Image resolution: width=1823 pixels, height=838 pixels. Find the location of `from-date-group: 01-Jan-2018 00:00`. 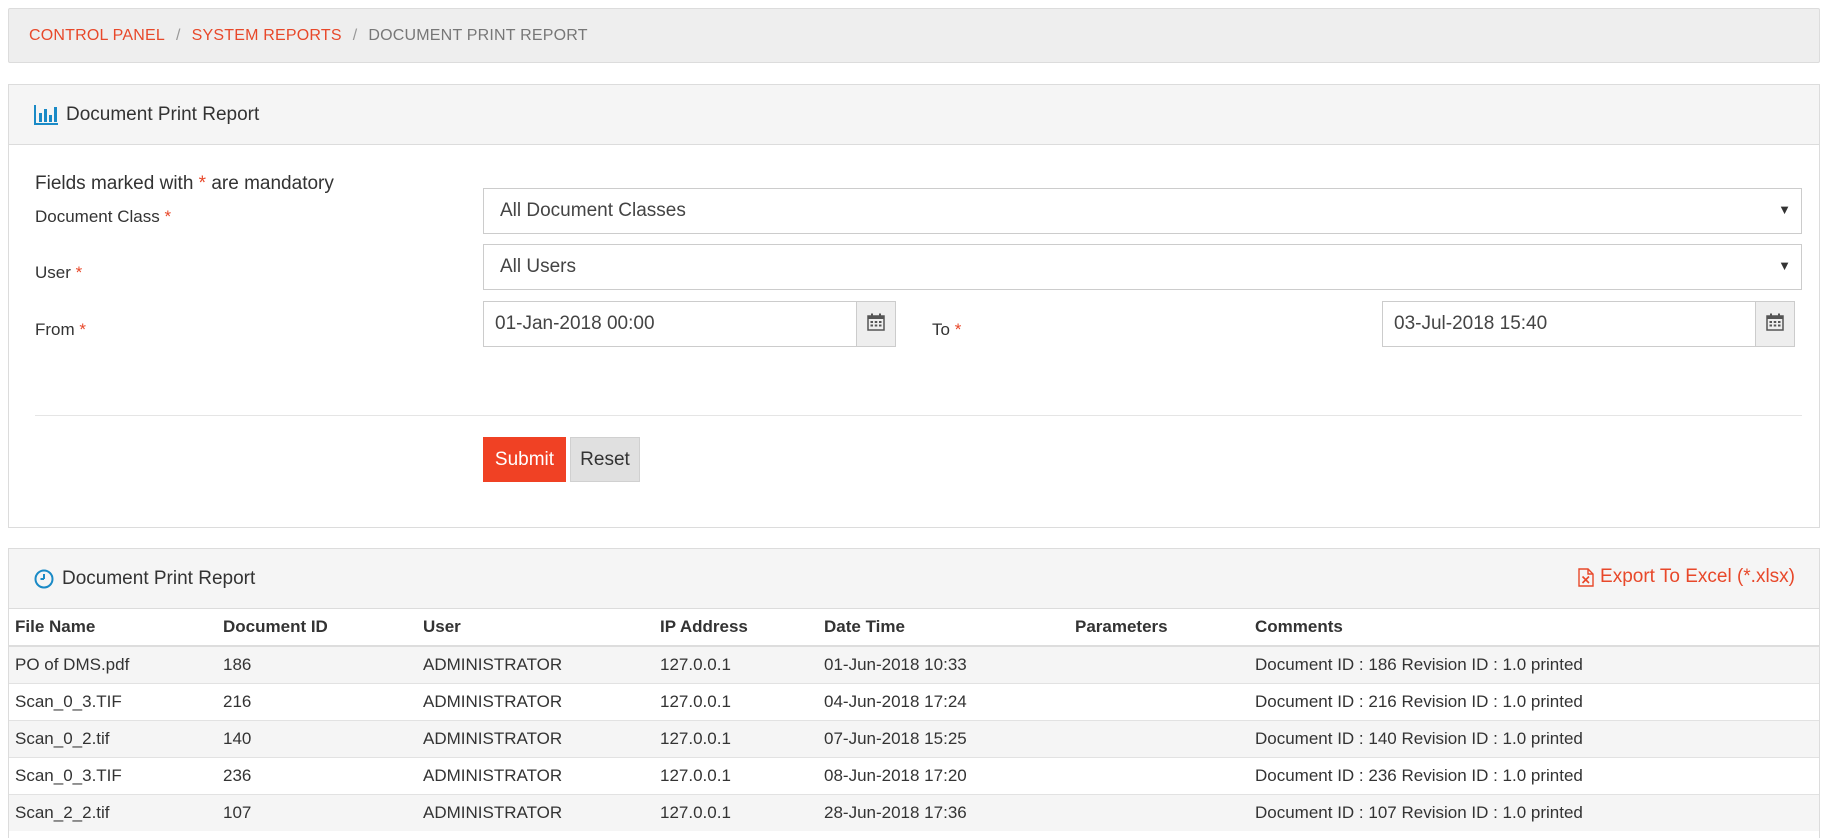

from-date-group: 01-Jan-2018 00:00 is located at coordinates (689, 324).